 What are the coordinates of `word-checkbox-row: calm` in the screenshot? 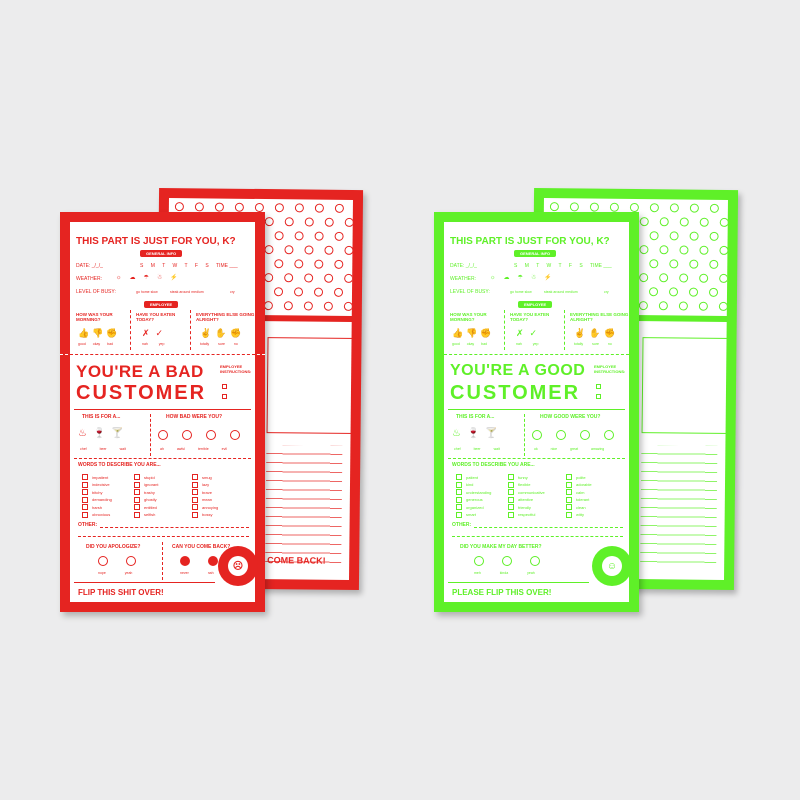 It's located at (575, 492).